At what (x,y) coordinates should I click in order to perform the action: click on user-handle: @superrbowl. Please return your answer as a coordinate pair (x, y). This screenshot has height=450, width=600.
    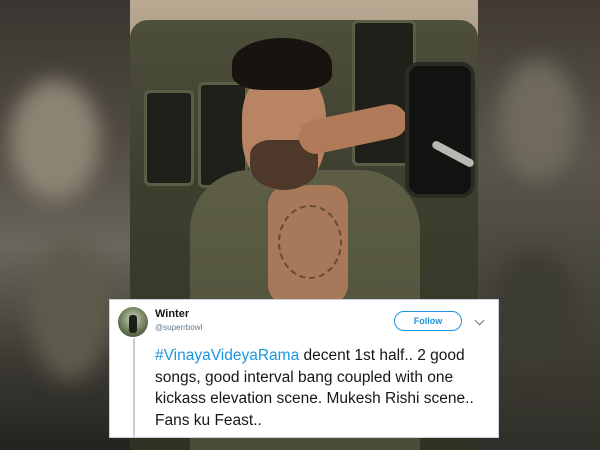
    Looking at the image, I should click on (178, 327).